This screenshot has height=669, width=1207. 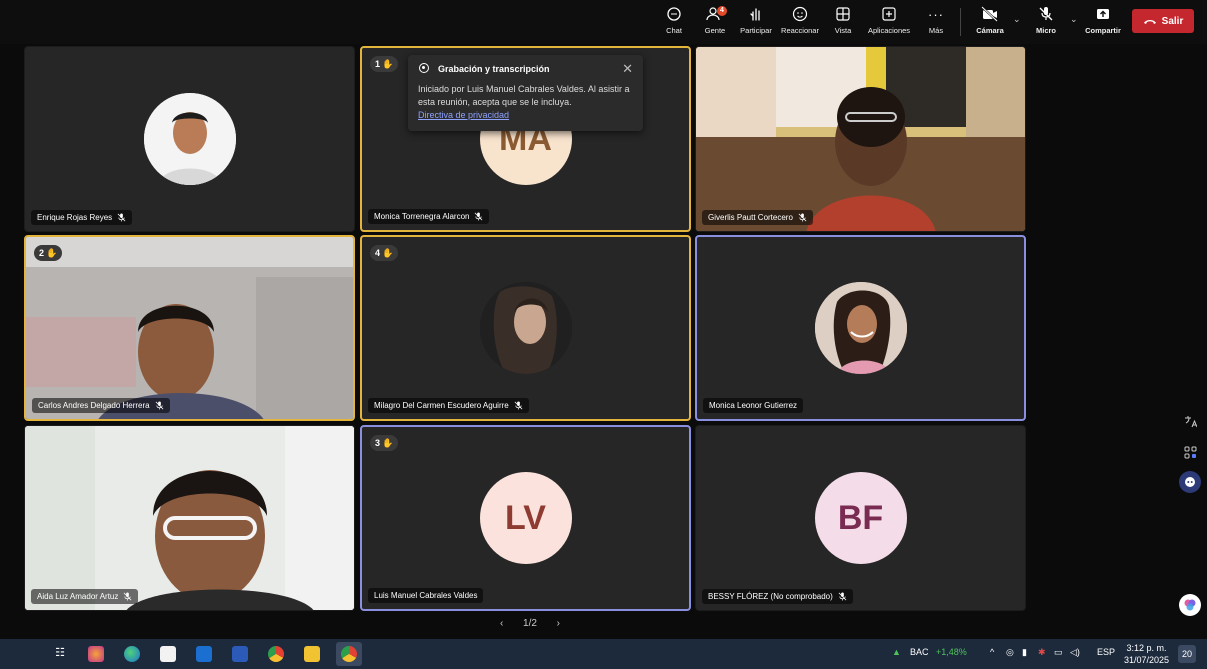 I want to click on participant-tile: 2 ✋ Carlos Andres Delgado Herrera, so click(x=189, y=328).